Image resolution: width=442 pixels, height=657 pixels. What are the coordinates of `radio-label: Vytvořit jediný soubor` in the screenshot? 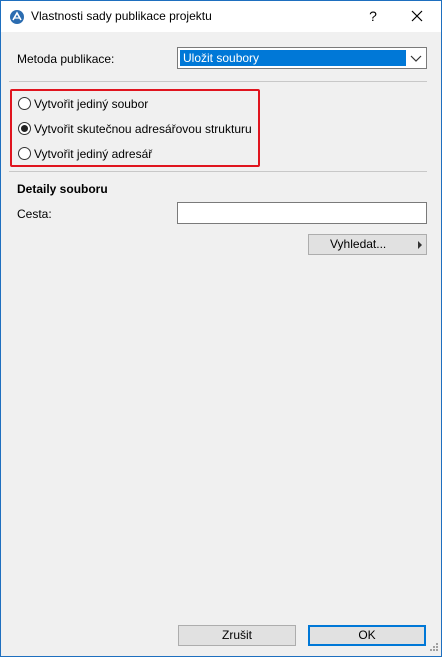 It's located at (91, 104).